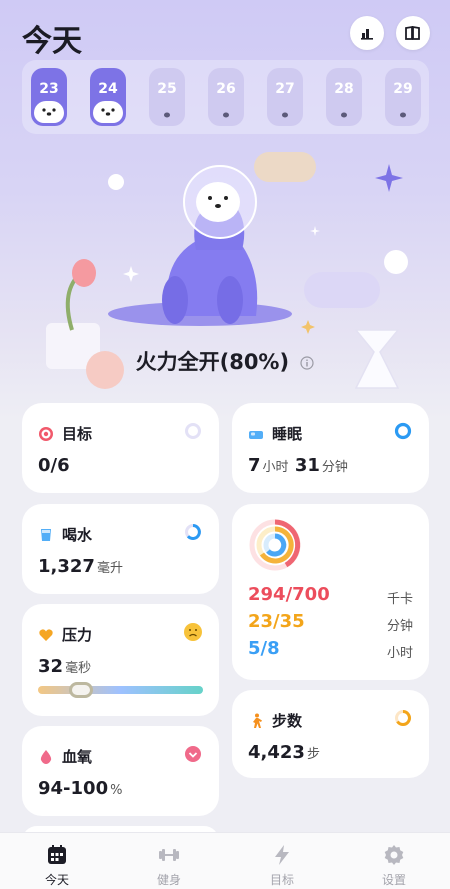  Describe the element at coordinates (52, 41) in the screenshot. I see `page-title: 今天` at that location.